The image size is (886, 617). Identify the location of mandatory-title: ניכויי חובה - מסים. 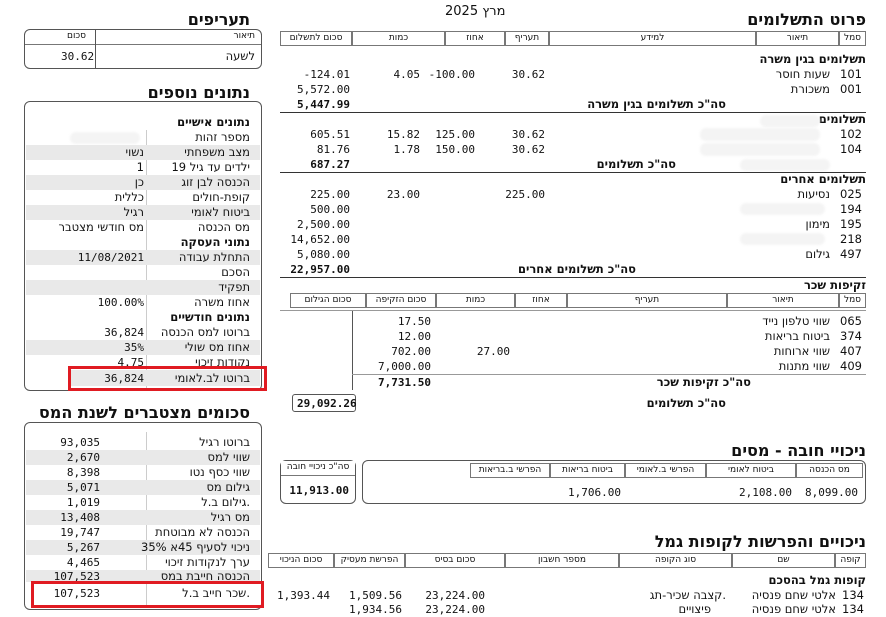
(798, 450).